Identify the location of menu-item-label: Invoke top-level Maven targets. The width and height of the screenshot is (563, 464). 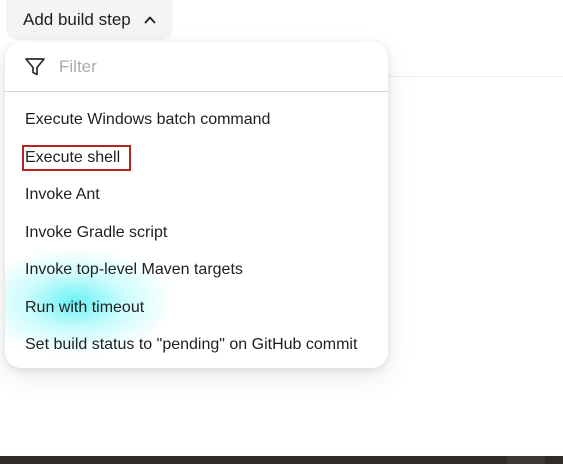
(134, 269).